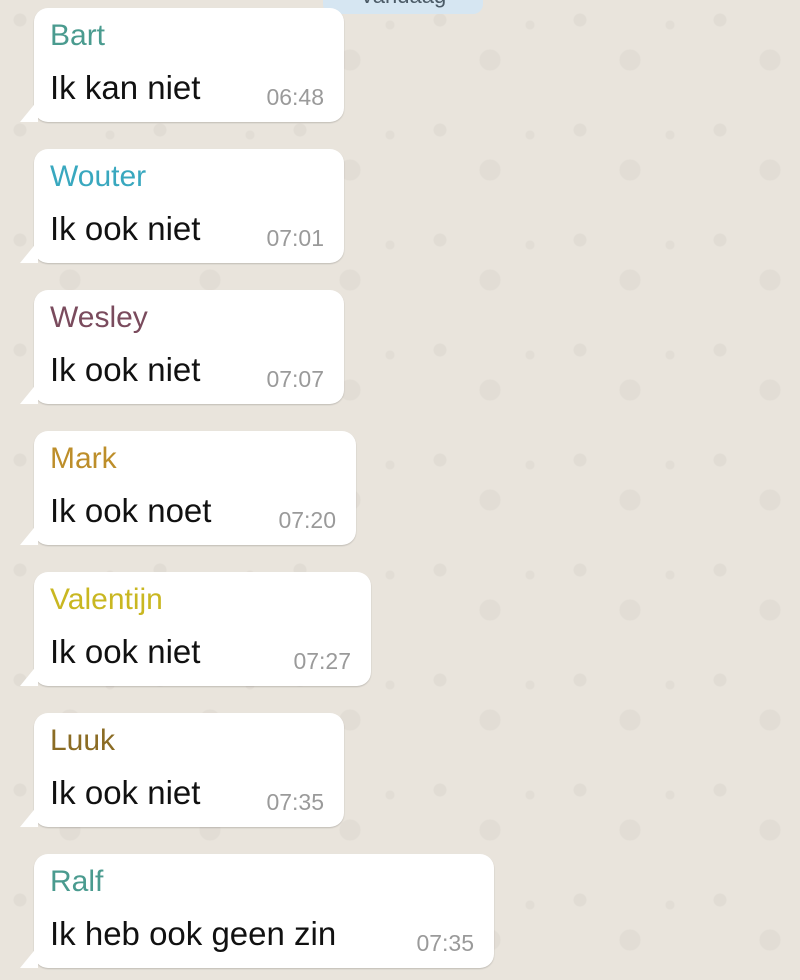  I want to click on message-bubble: Mark Ik ook noet 07:20, so click(188, 488).